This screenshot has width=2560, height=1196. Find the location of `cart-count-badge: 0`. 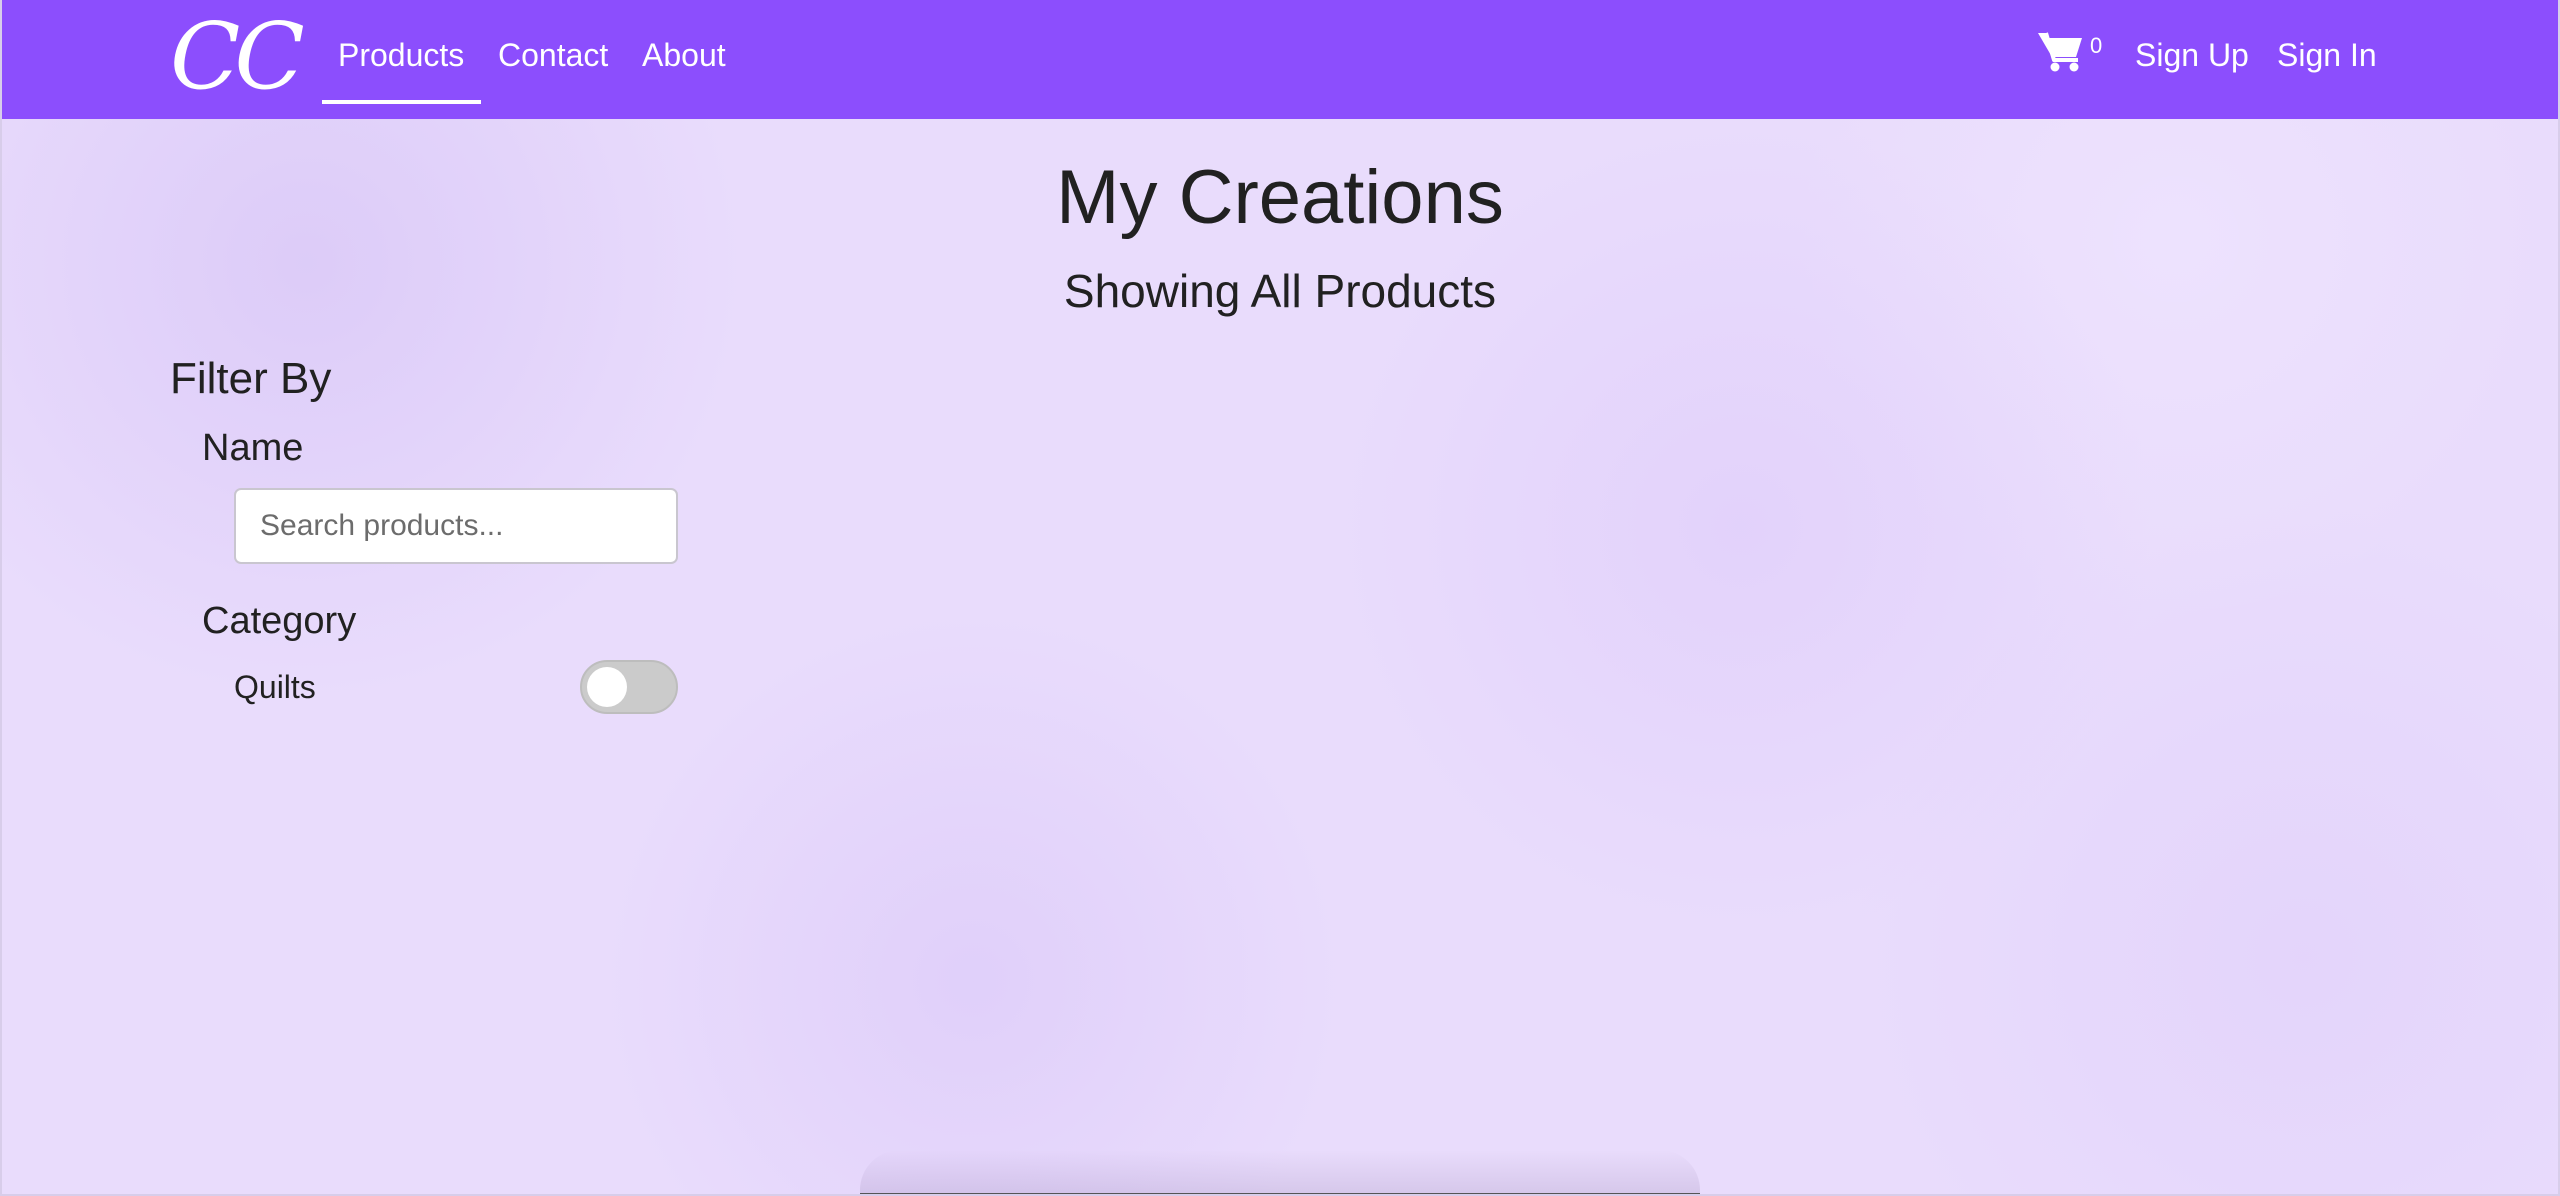

cart-count-badge: 0 is located at coordinates (2096, 45).